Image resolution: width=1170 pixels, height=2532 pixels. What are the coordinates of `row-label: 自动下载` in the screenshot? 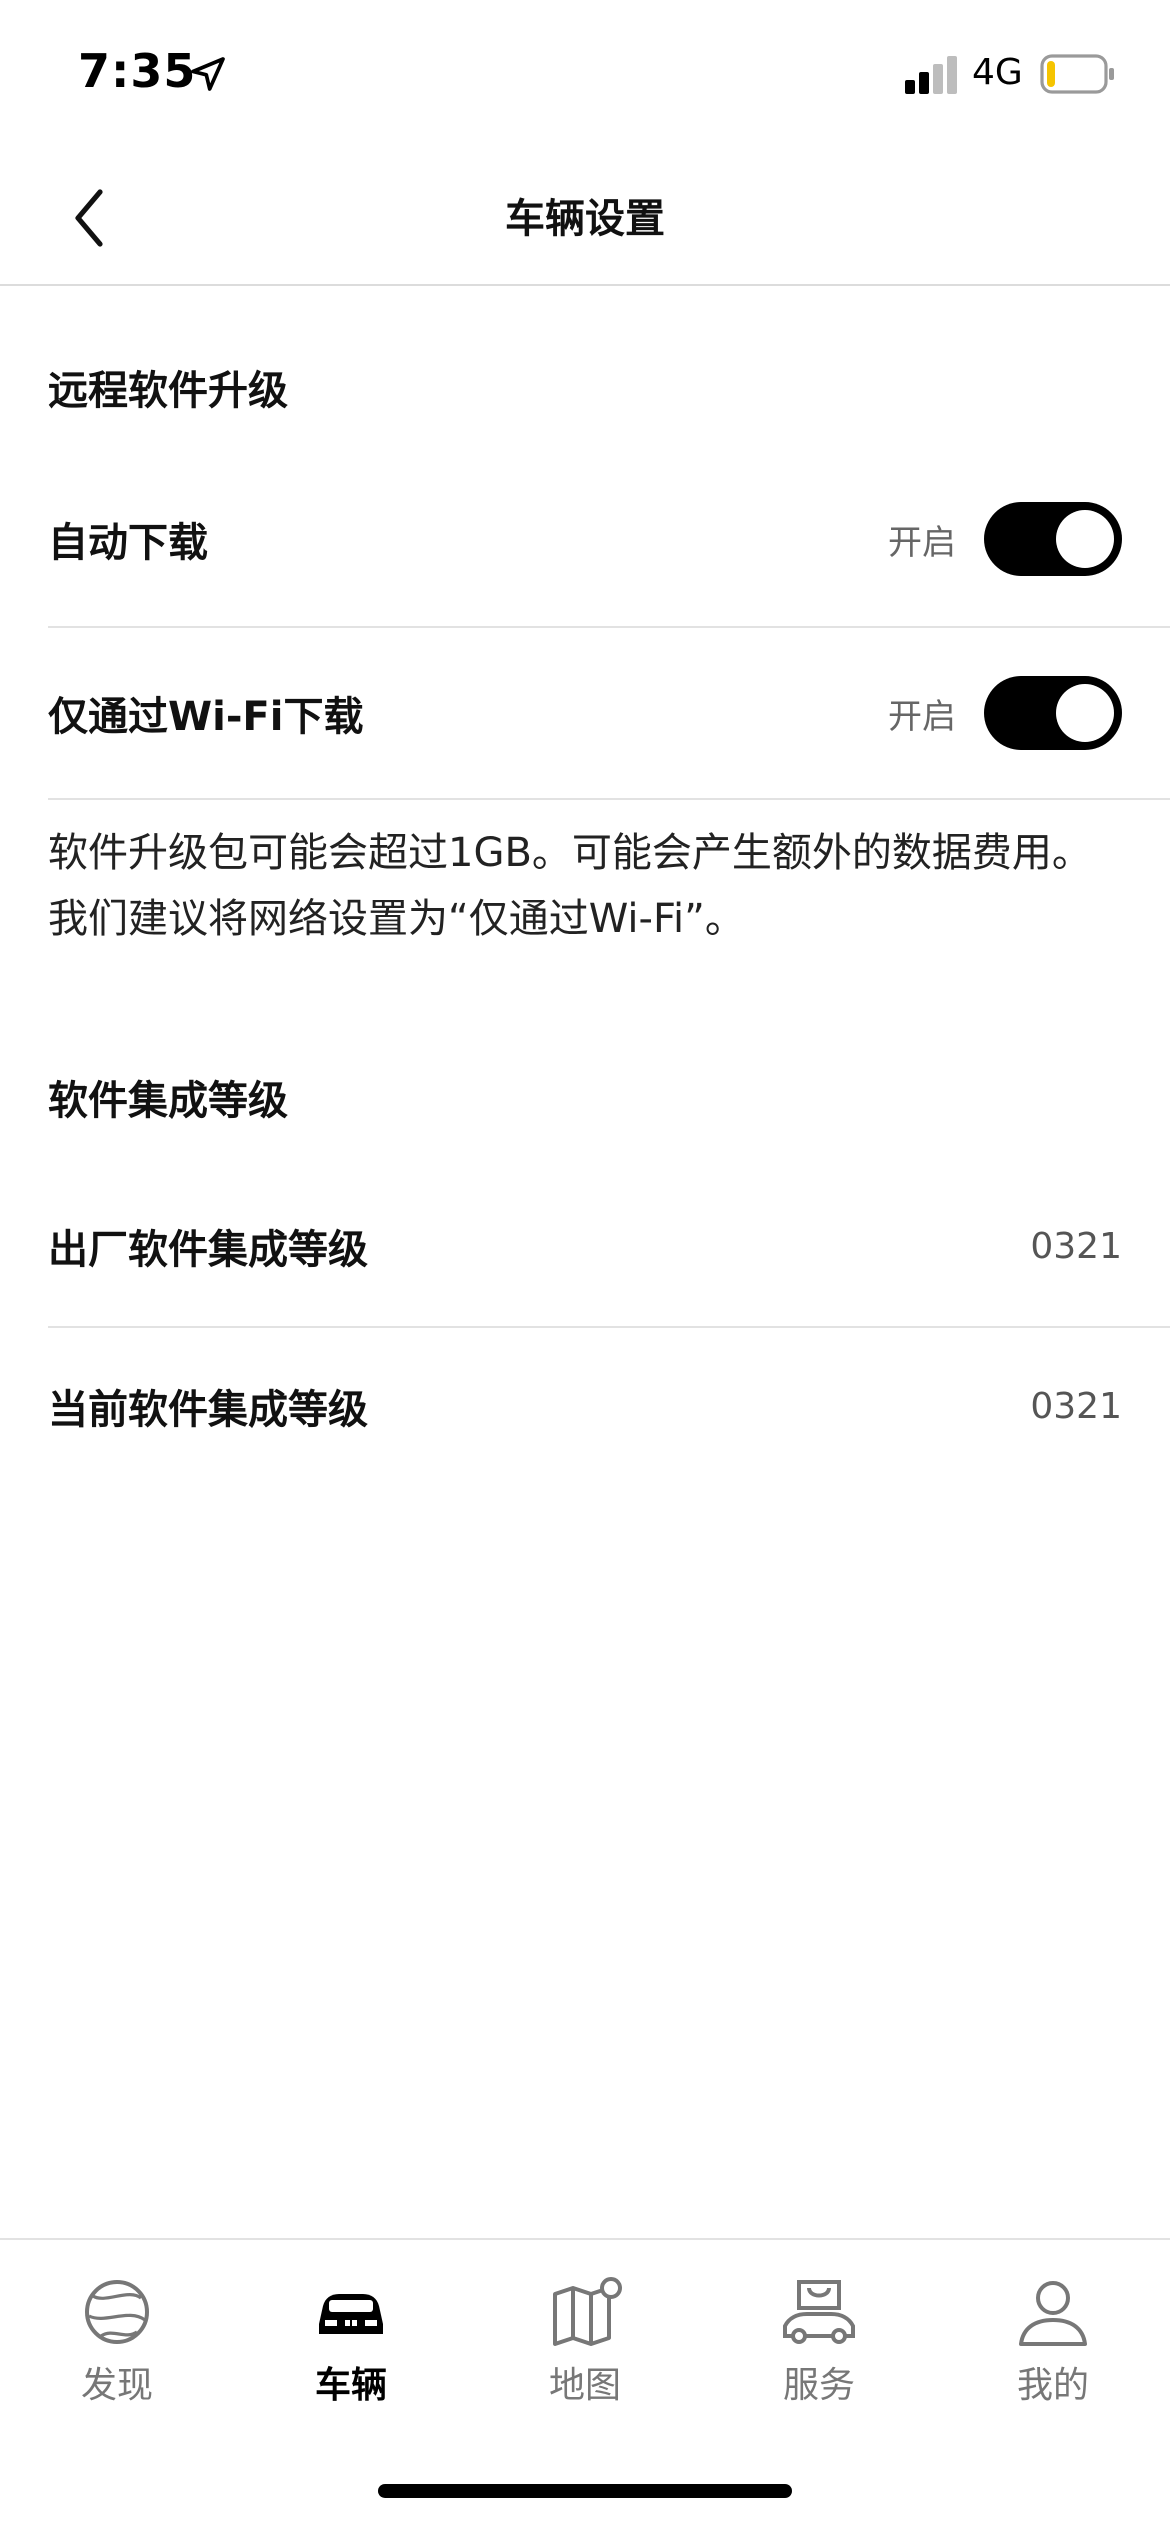 It's located at (128, 543).